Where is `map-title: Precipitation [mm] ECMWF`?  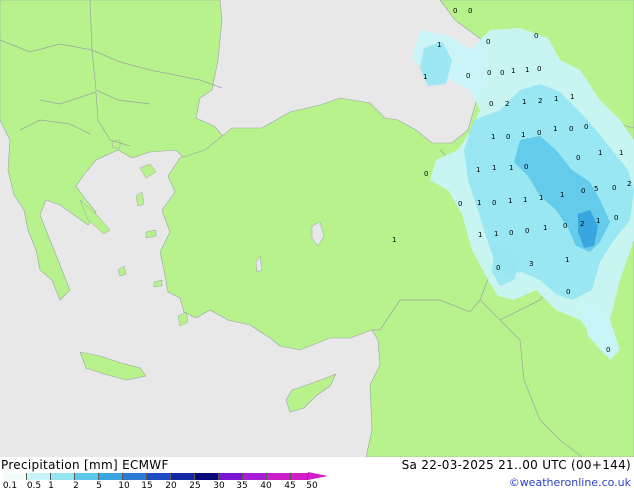
map-title: Precipitation [mm] ECMWF is located at coordinates (85, 465).